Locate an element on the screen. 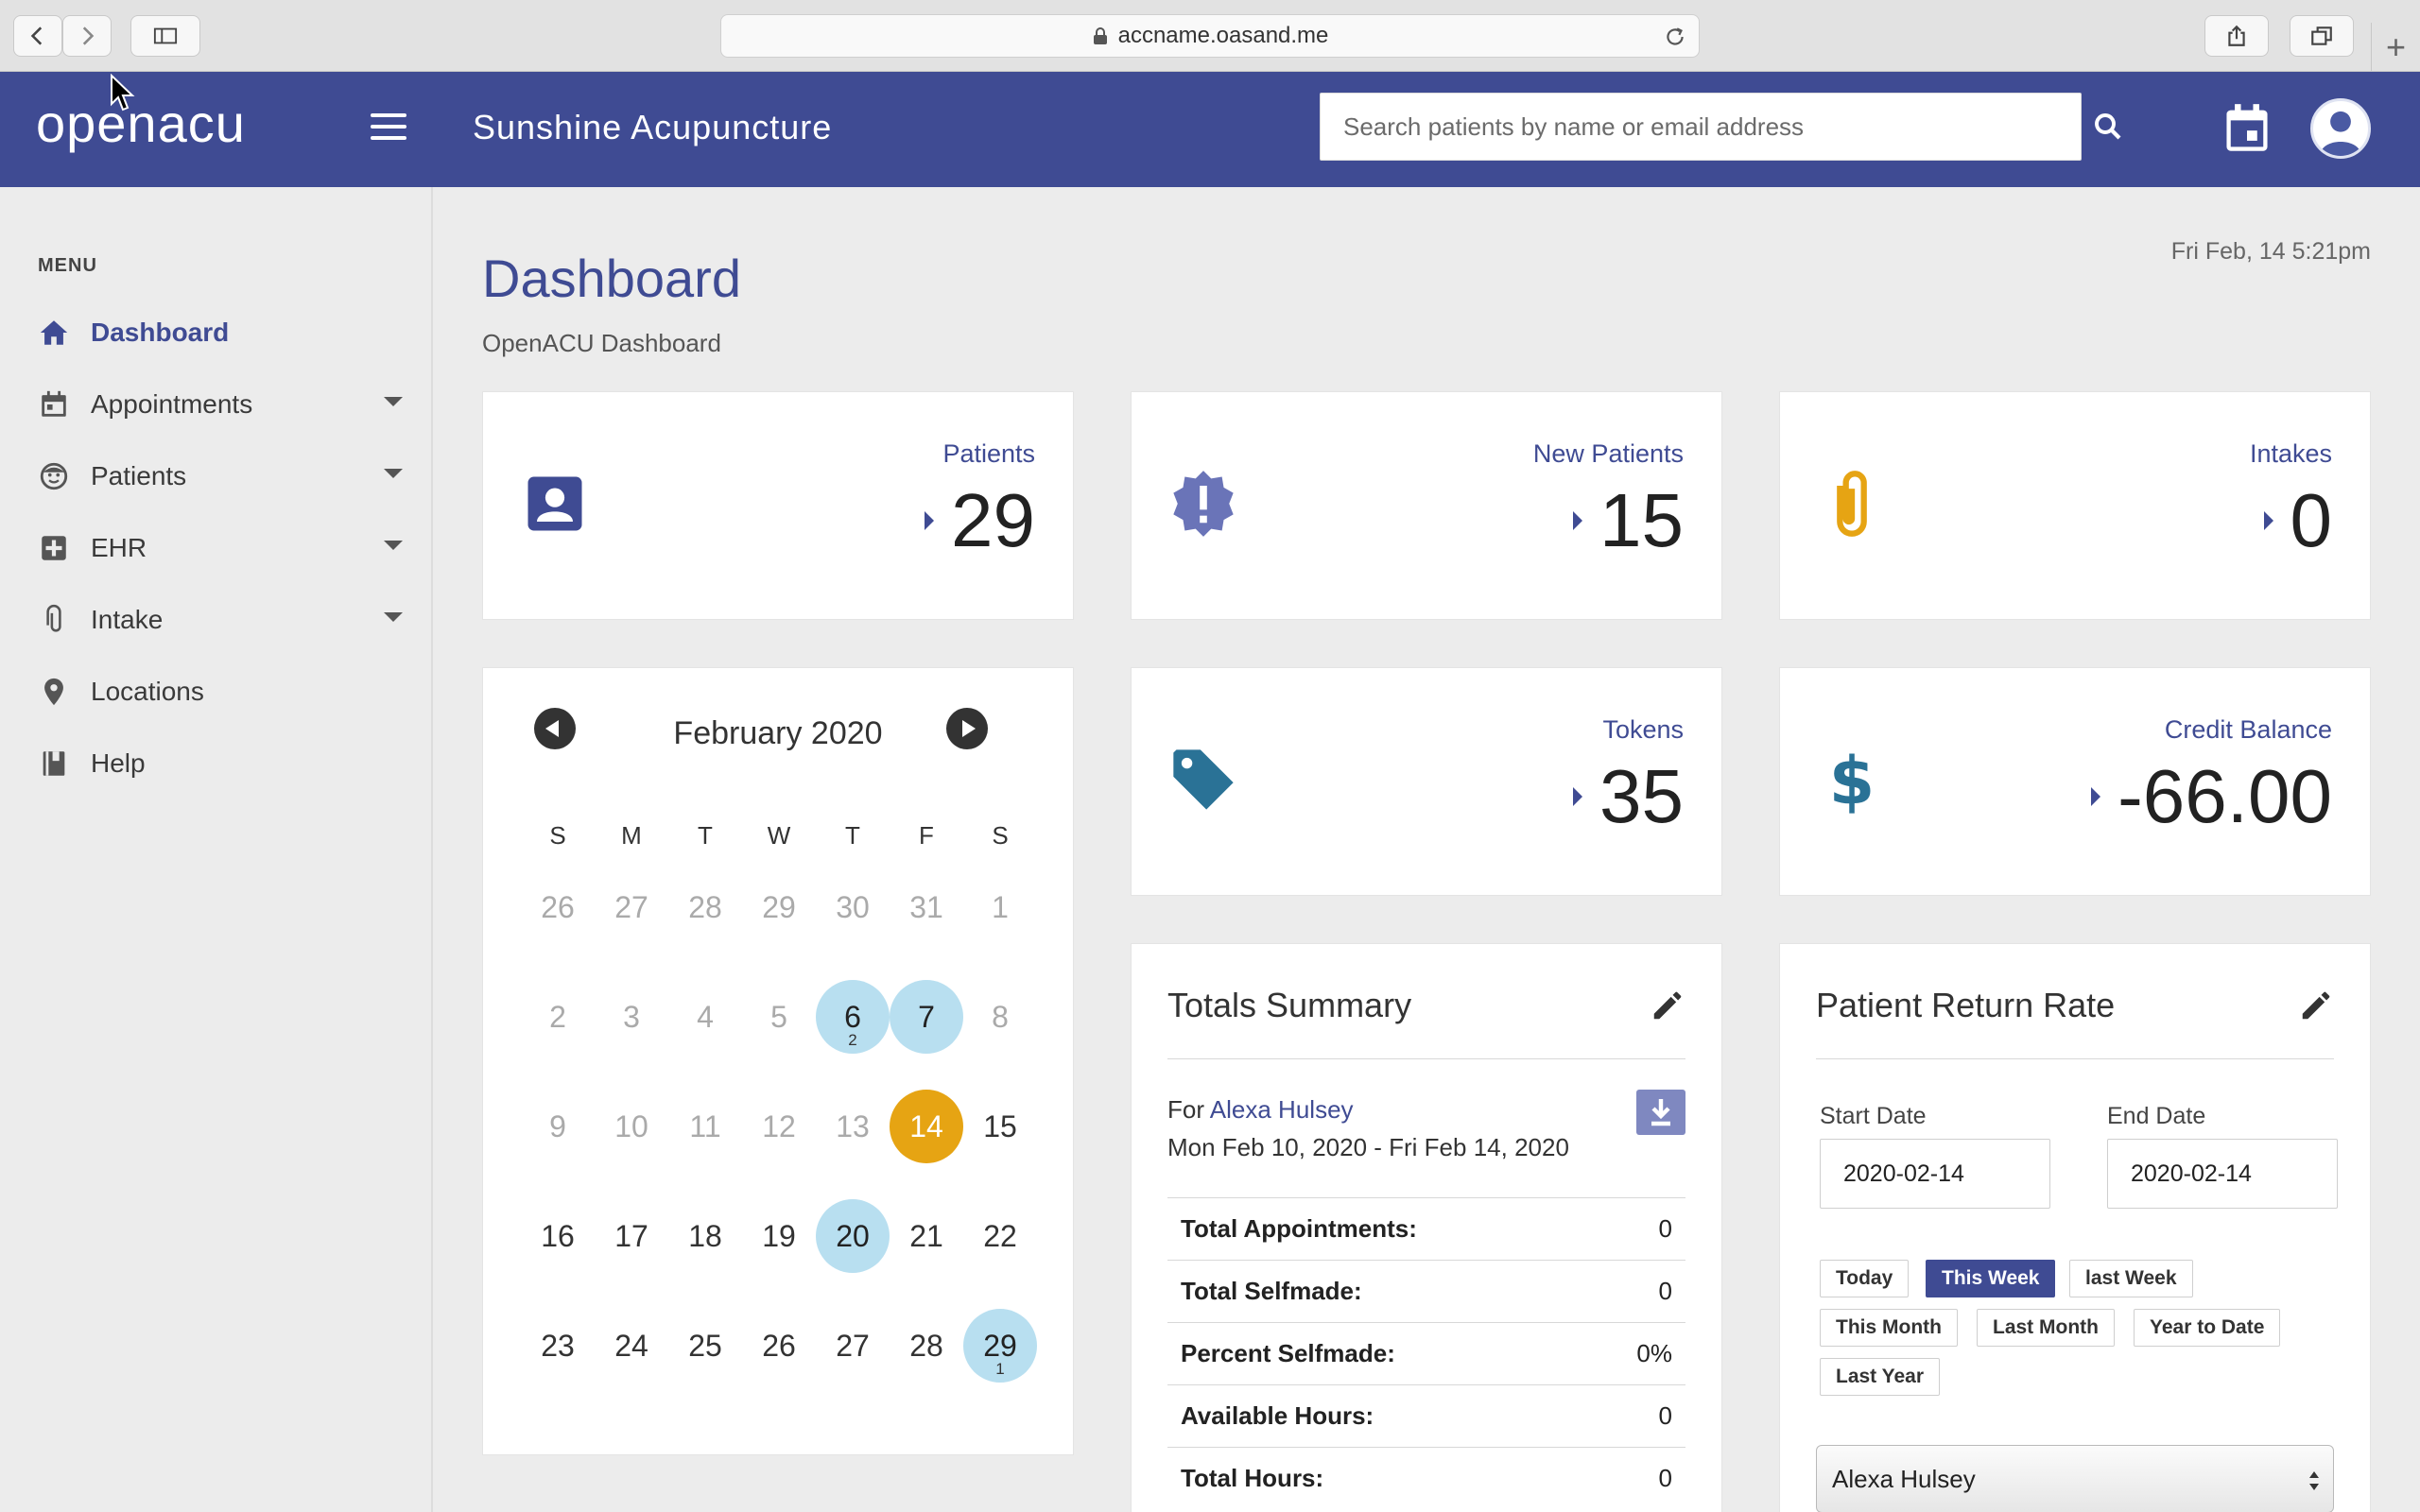 The height and width of the screenshot is (1512, 2420). range-last-month-button: Last Month is located at coordinates (2046, 1328).